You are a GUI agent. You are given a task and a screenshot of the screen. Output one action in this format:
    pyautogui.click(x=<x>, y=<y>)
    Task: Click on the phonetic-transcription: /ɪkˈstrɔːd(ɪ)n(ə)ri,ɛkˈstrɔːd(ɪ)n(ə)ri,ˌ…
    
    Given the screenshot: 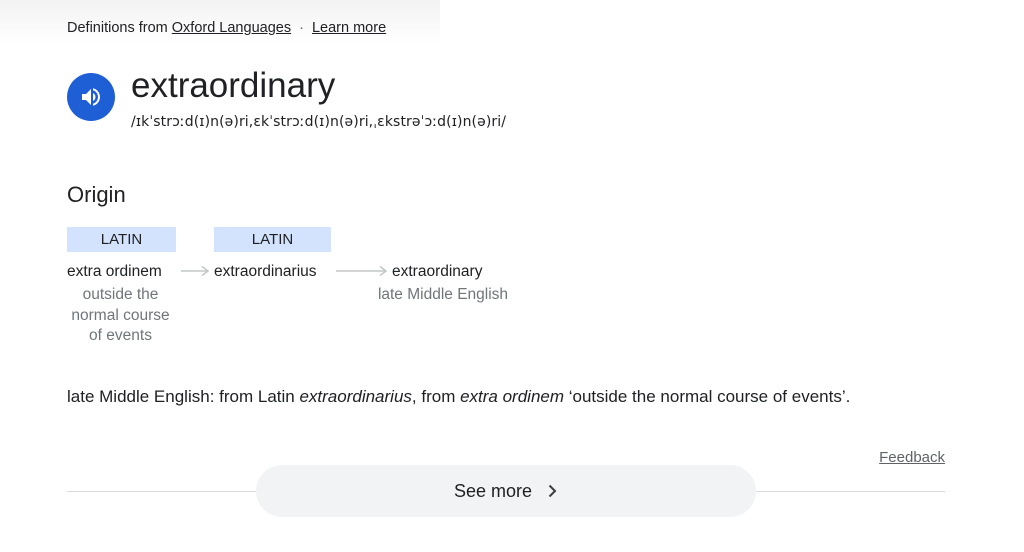 What is the action you would take?
    pyautogui.click(x=319, y=122)
    